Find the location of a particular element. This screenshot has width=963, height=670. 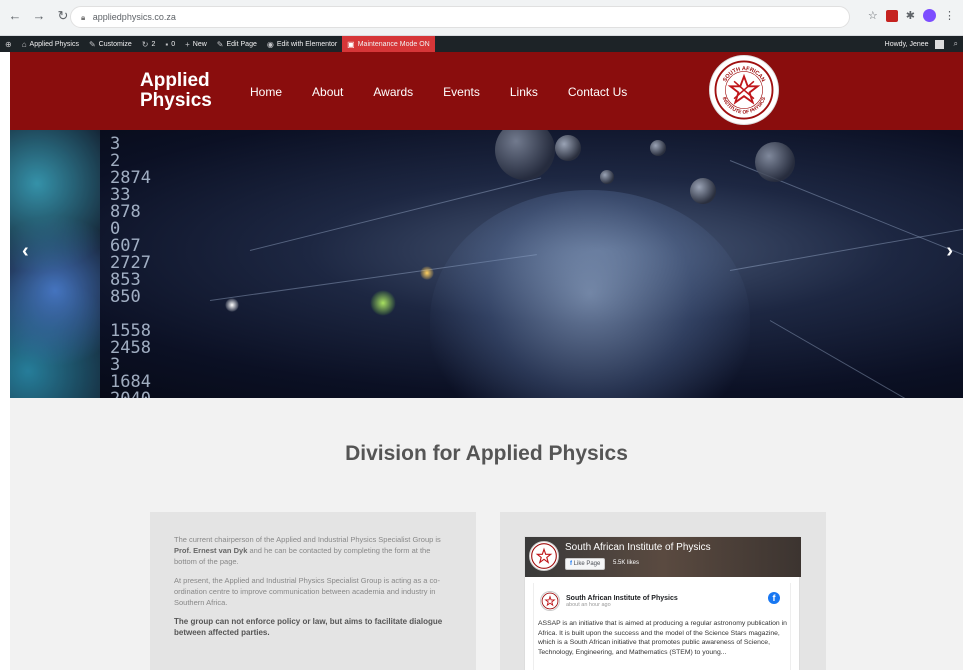

wordpress-icon: ⊕ is located at coordinates (8, 44).